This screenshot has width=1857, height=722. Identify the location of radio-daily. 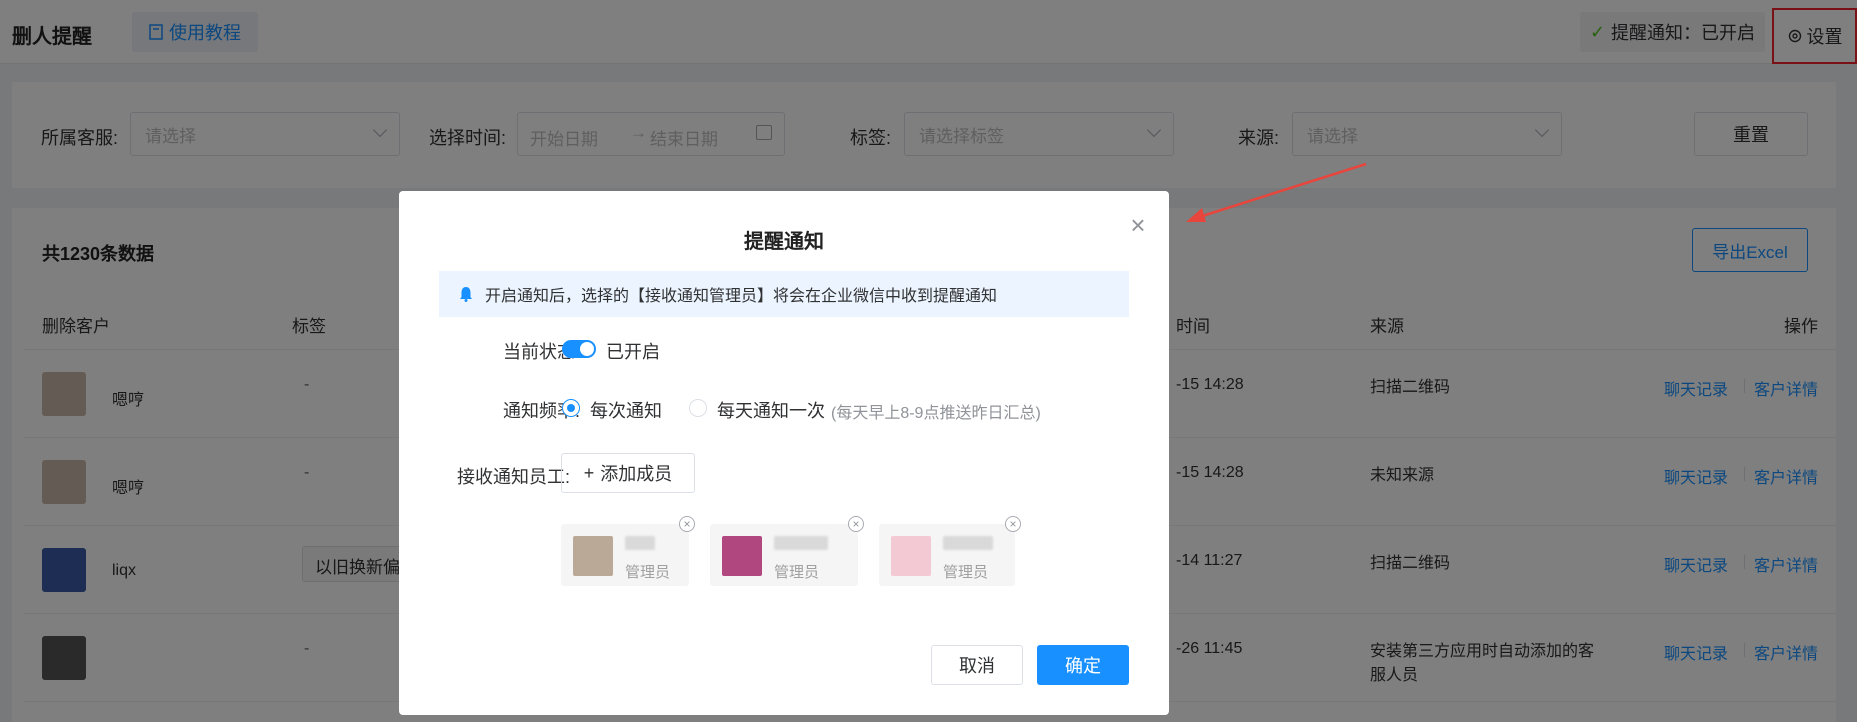
(698, 408).